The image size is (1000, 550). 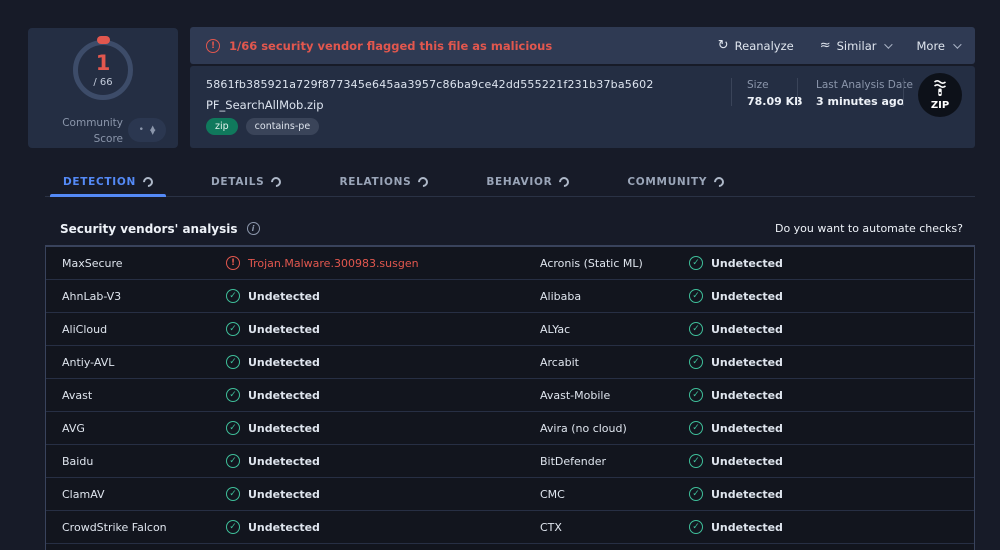 I want to click on vendor-name: Avast-Mobile, so click(x=575, y=395).